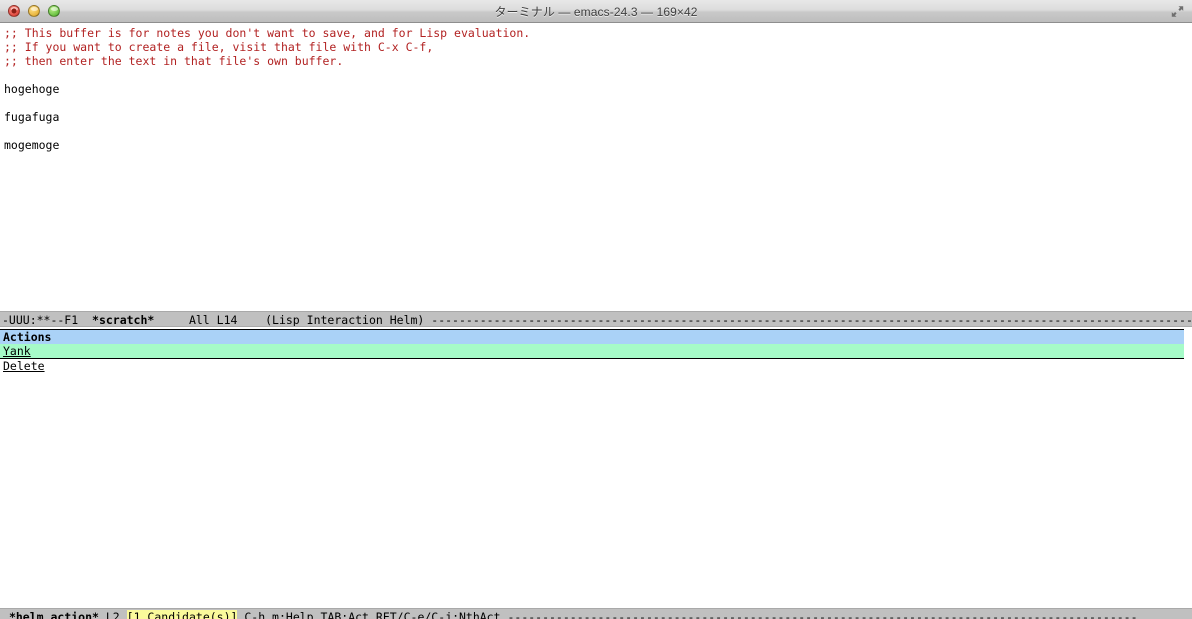 Image resolution: width=1192 pixels, height=619 pixels. What do you see at coordinates (123, 320) in the screenshot?
I see `modeline-buffer-name: *scratch*` at bounding box center [123, 320].